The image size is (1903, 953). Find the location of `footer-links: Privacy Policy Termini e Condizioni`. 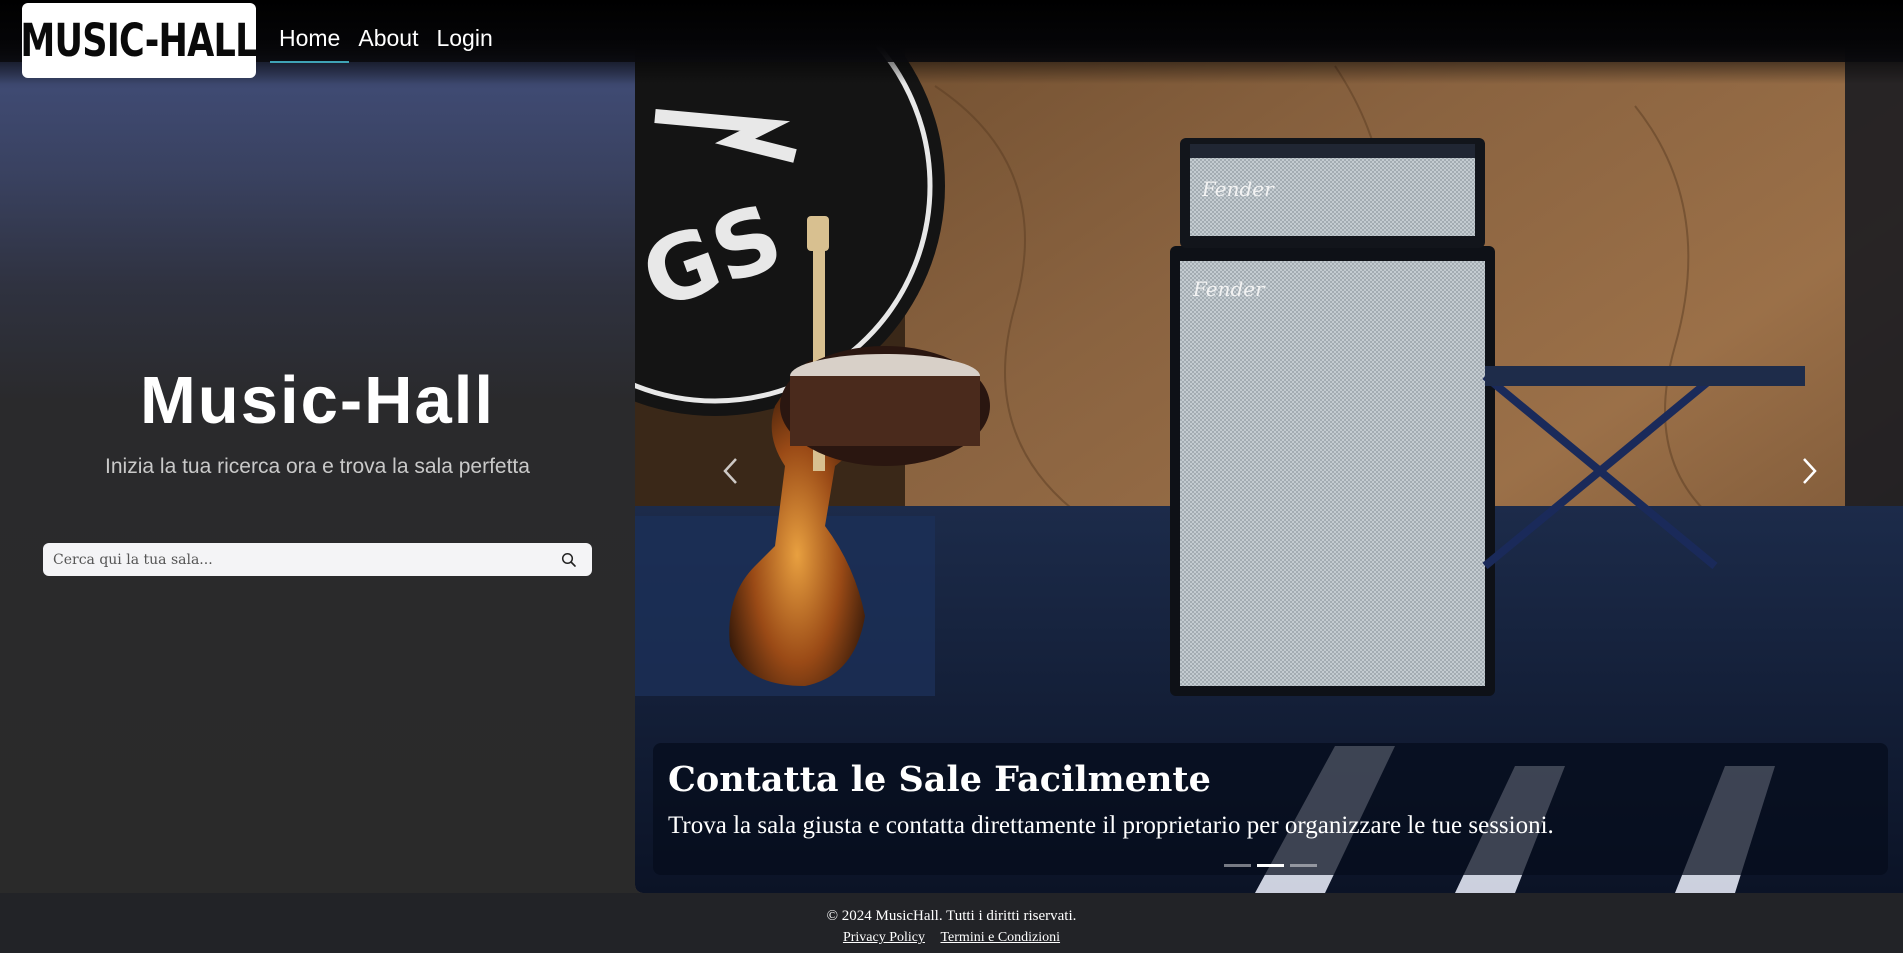

footer-links: Privacy Policy Termini e Condizioni is located at coordinates (951, 938).